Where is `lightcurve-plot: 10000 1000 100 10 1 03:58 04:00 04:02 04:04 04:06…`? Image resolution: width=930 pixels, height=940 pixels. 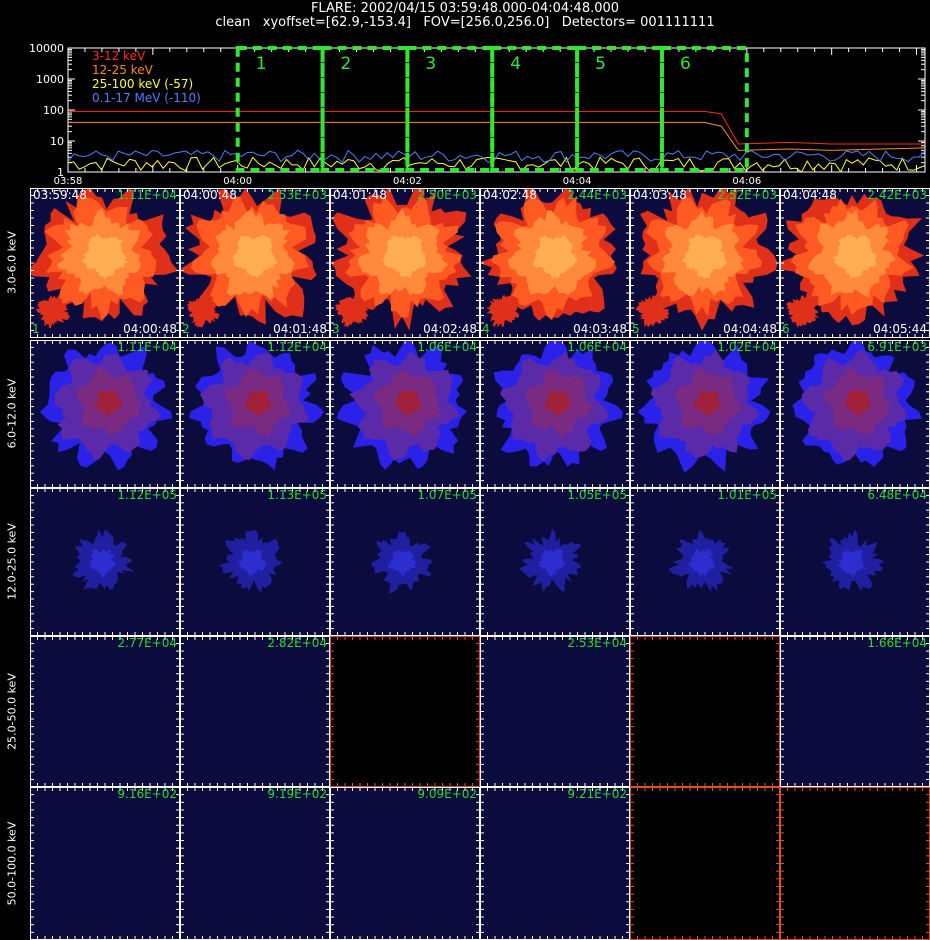 lightcurve-plot: 10000 1000 100 10 1 03:58 04:00 04:02 04:04 04:06… is located at coordinates (477, 114).